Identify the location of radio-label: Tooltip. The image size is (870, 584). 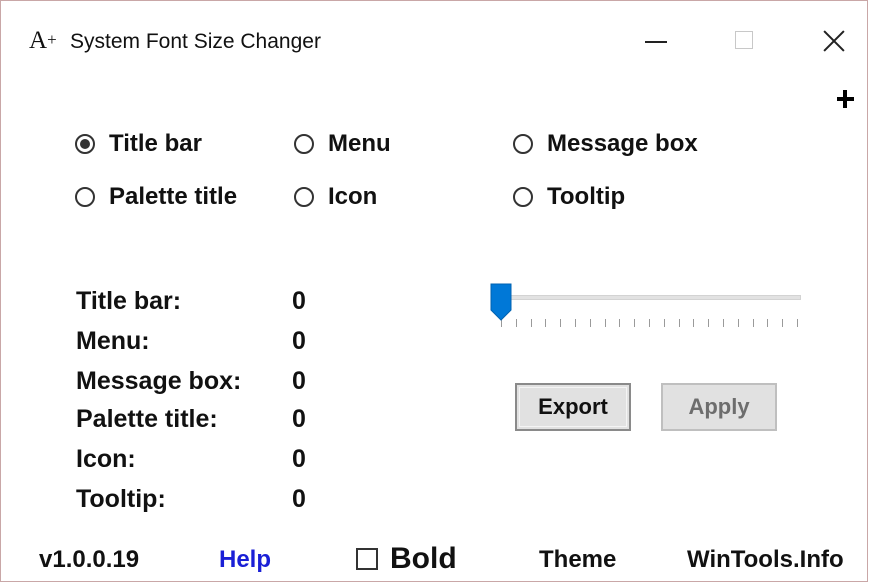
(586, 196).